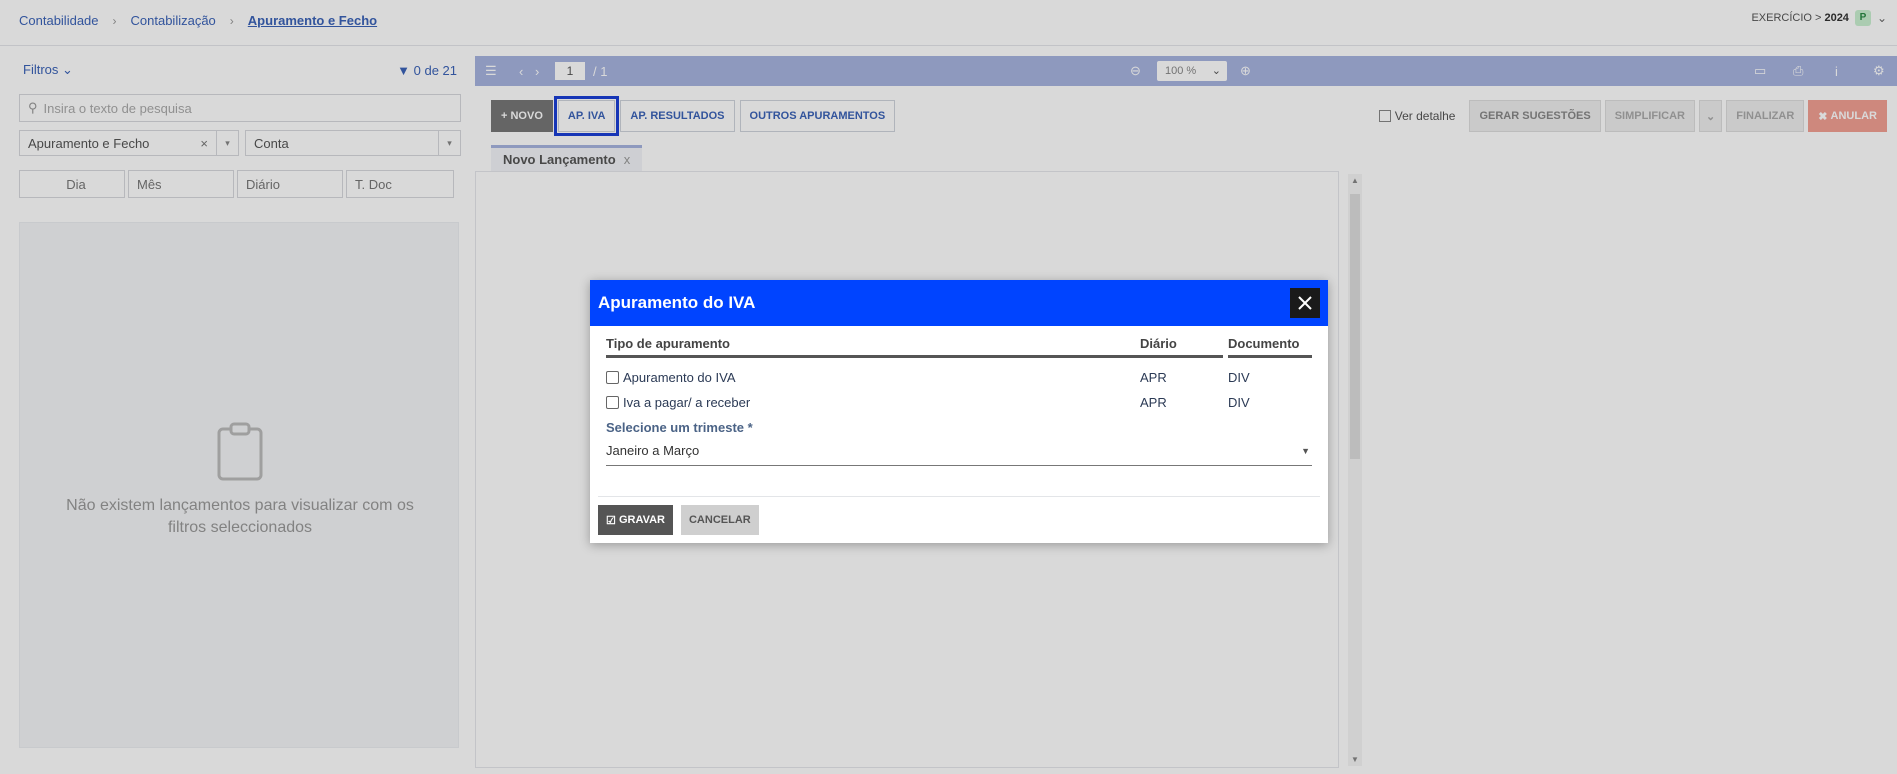 The height and width of the screenshot is (774, 1897). I want to click on close-dialog-button, so click(1305, 303).